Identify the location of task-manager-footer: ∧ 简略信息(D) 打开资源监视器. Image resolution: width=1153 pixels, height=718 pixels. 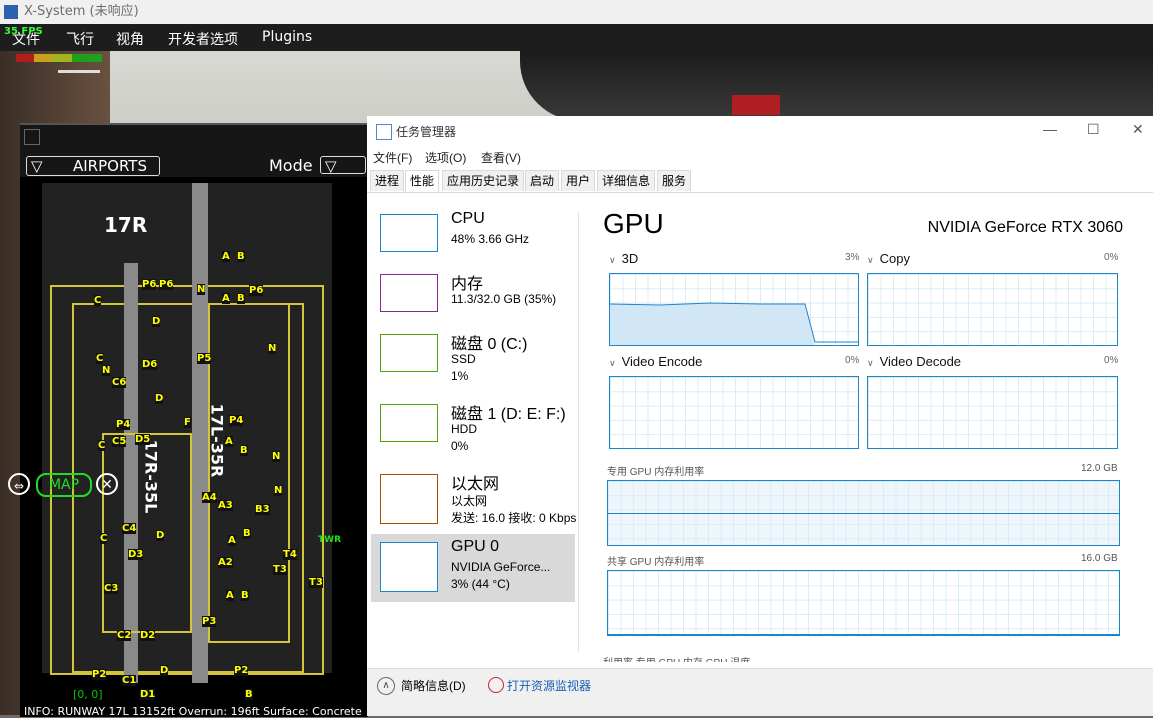
(760, 692).